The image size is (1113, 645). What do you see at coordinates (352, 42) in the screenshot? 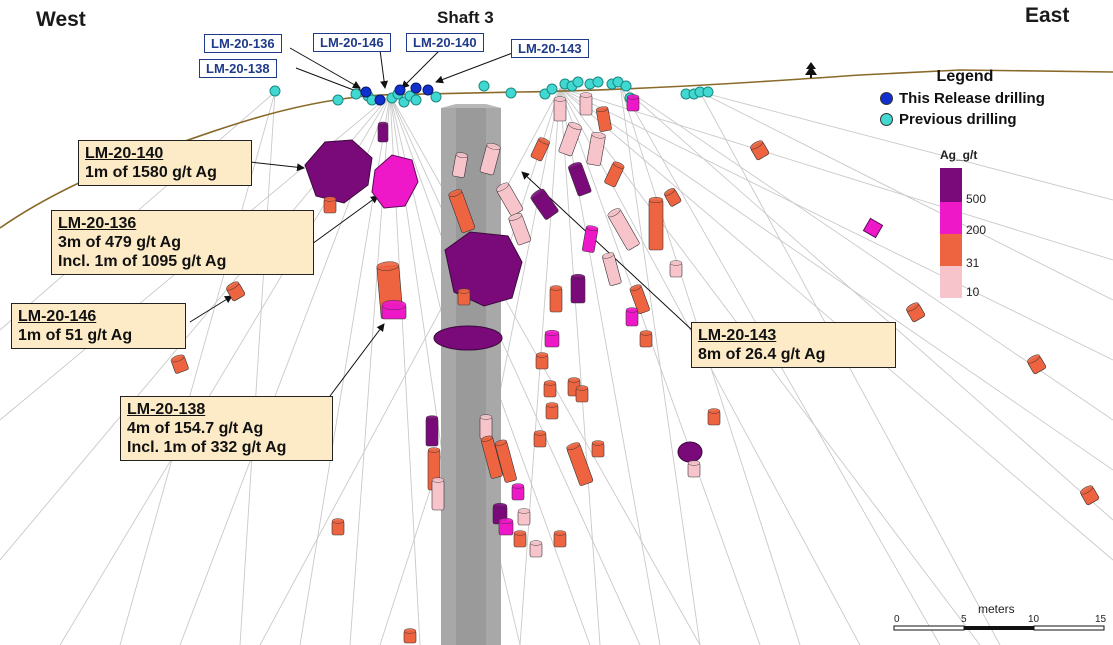
I see `hole-tag-lm-20-146: LM-20-146` at bounding box center [352, 42].